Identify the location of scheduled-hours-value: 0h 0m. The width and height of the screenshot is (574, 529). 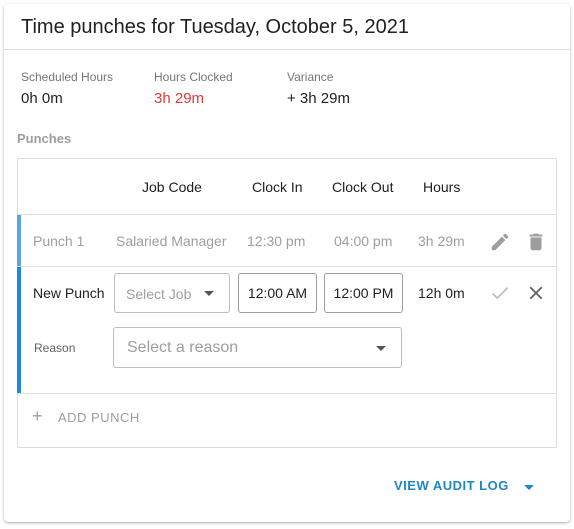
(42, 98).